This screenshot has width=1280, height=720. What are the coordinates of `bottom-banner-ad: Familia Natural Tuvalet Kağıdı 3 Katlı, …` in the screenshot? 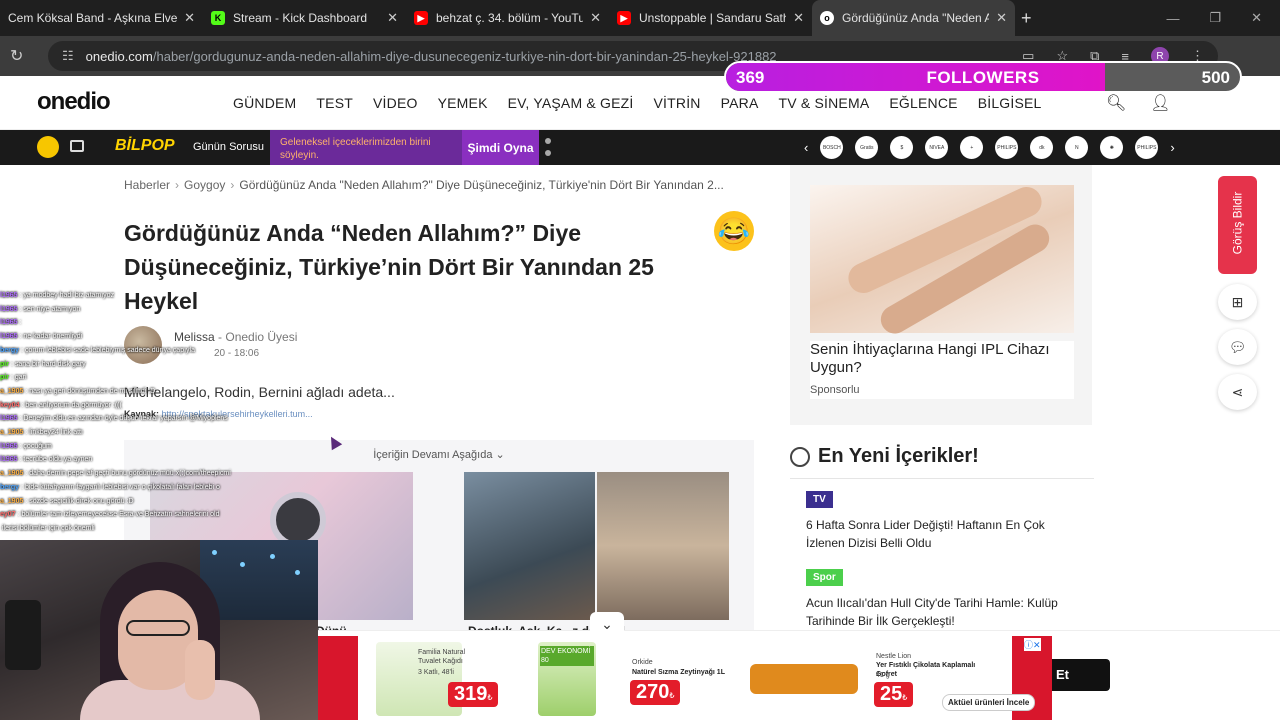 It's located at (685, 678).